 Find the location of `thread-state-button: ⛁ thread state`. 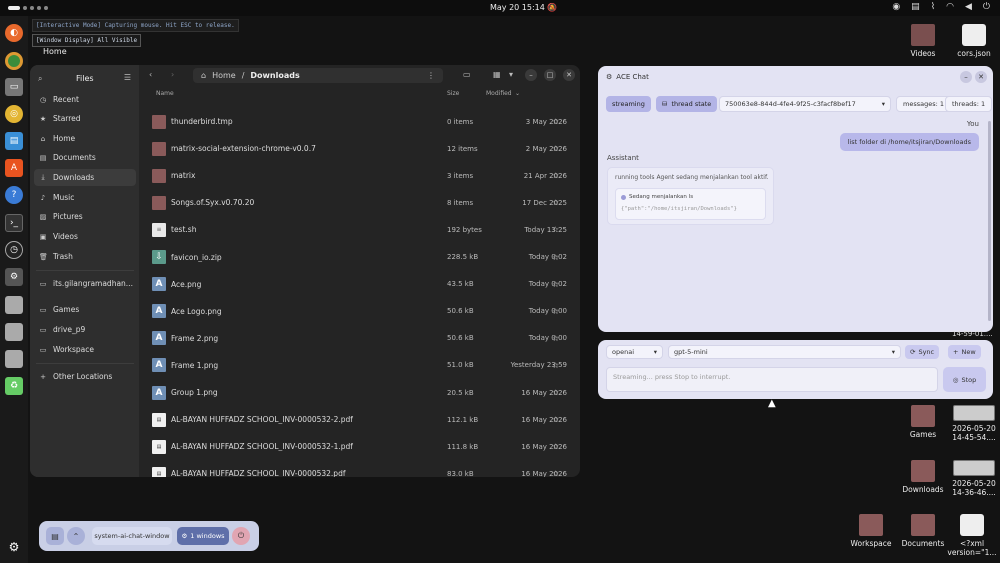

thread-state-button: ⛁ thread state is located at coordinates (687, 104).